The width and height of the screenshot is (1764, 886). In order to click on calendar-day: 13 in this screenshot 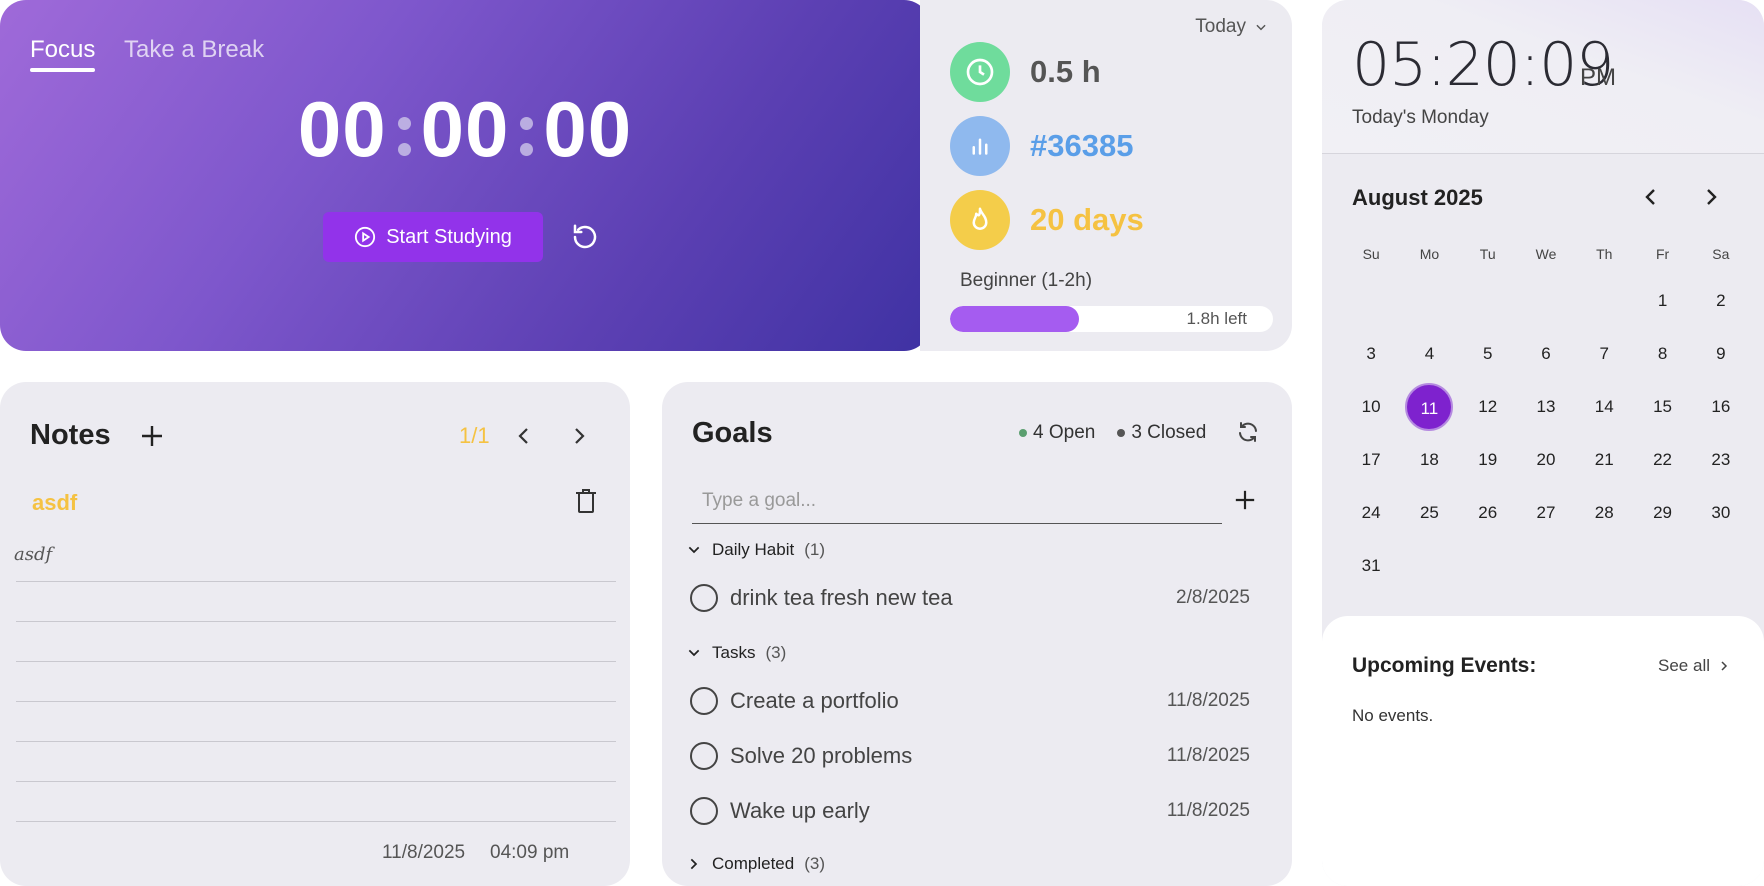, I will do `click(1546, 407)`.